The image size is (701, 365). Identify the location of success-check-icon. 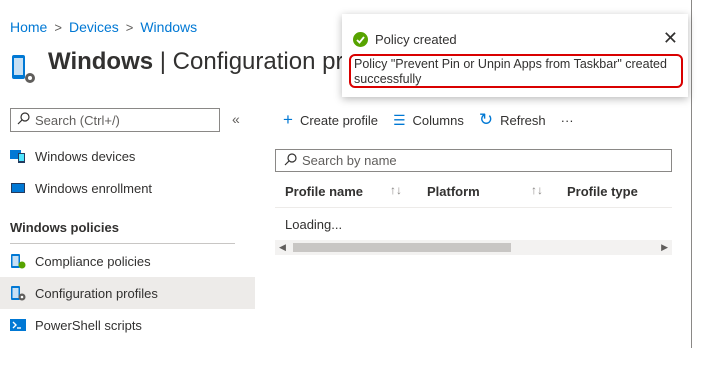
(360, 39).